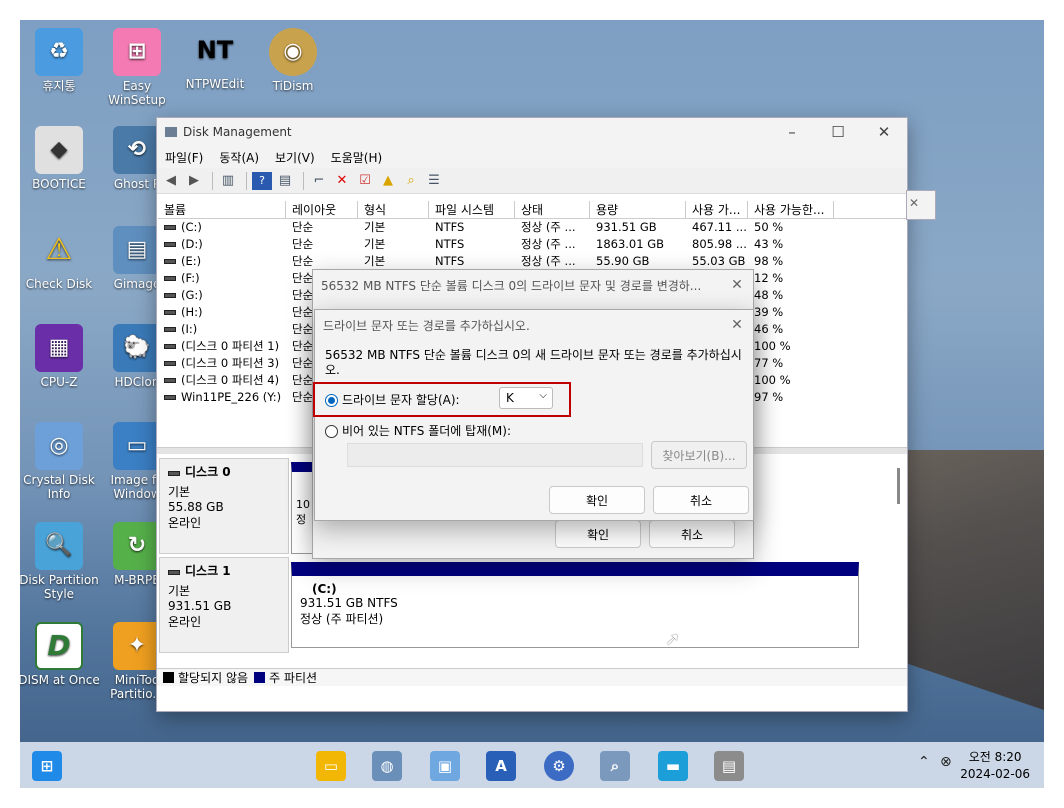  I want to click on change-dialog-ok-button: 확인, so click(598, 534).